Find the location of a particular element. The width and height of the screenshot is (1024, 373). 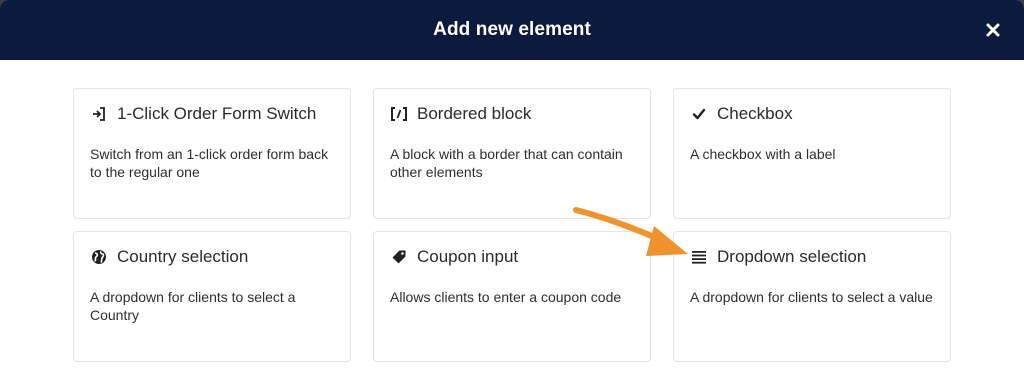

card-title: Bordered block is located at coordinates (474, 113).